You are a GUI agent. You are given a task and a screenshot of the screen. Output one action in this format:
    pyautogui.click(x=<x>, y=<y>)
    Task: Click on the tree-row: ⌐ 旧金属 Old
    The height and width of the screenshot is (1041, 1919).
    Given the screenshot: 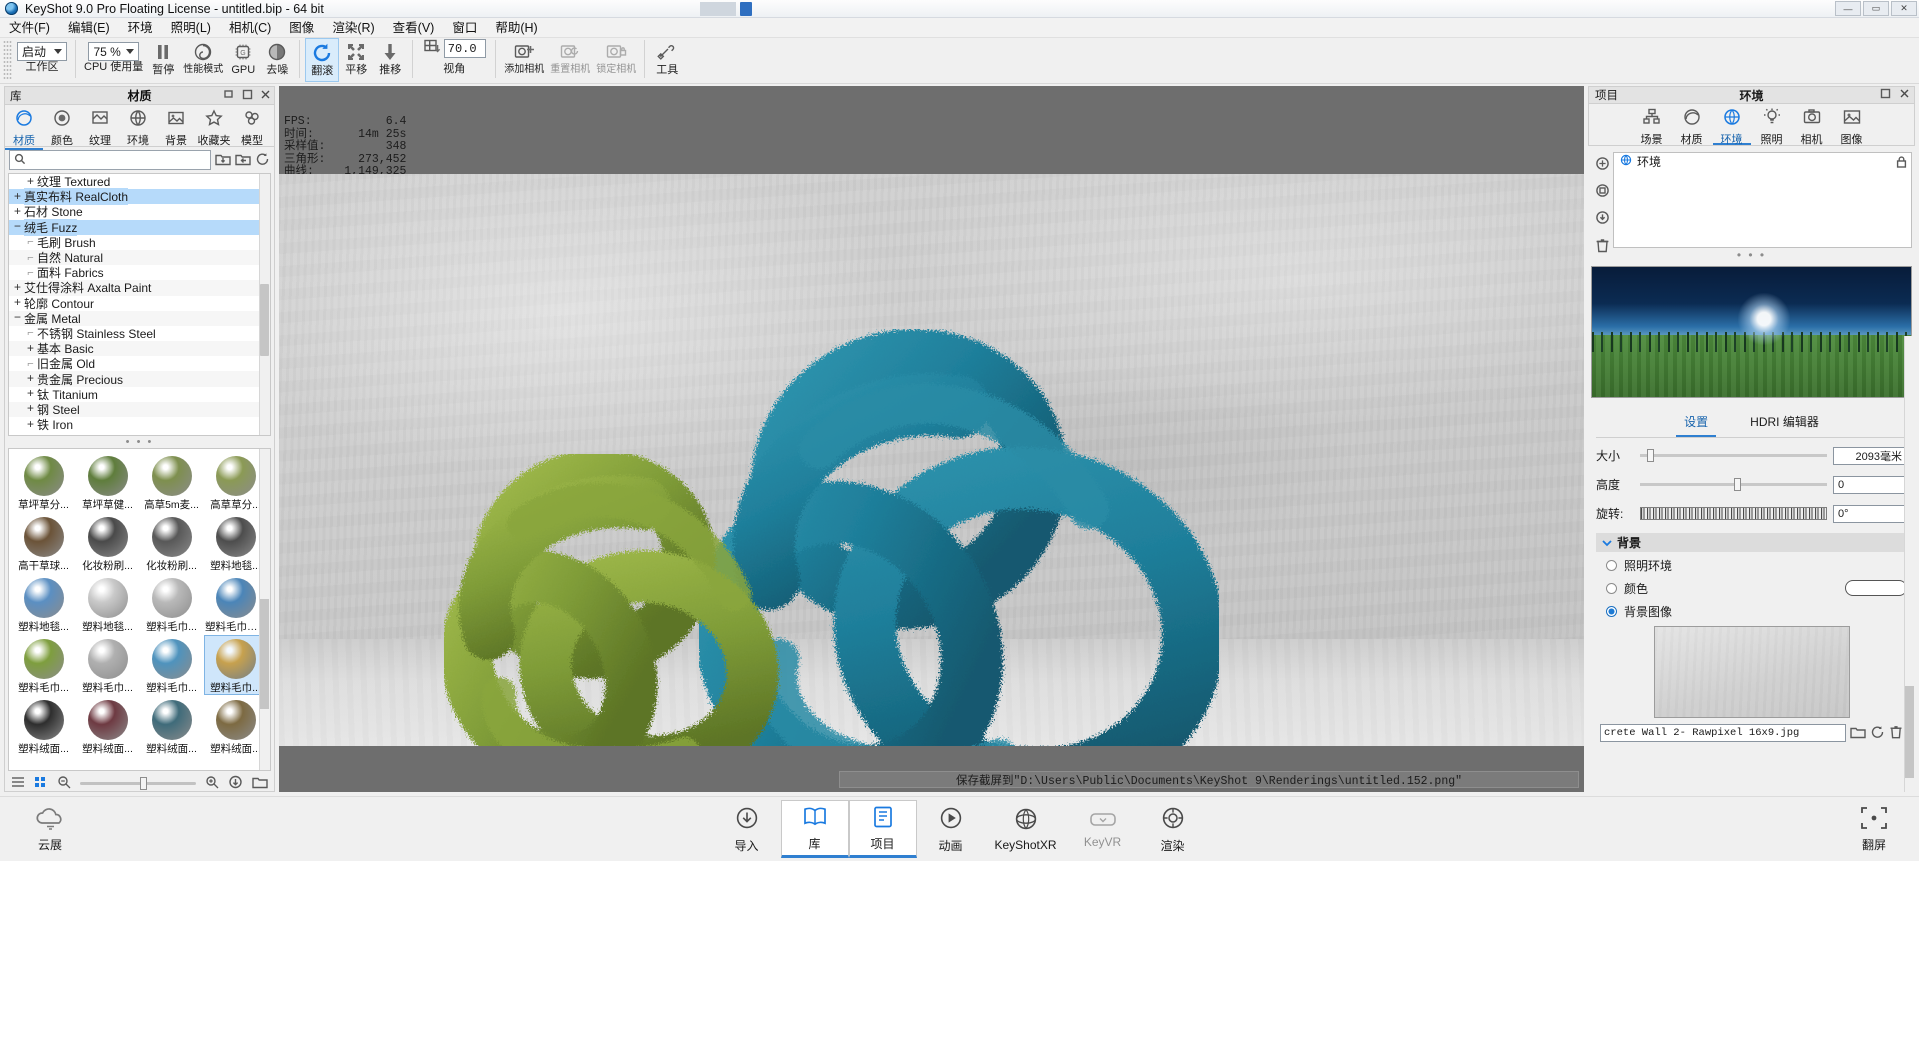 What is the action you would take?
    pyautogui.click(x=139, y=363)
    